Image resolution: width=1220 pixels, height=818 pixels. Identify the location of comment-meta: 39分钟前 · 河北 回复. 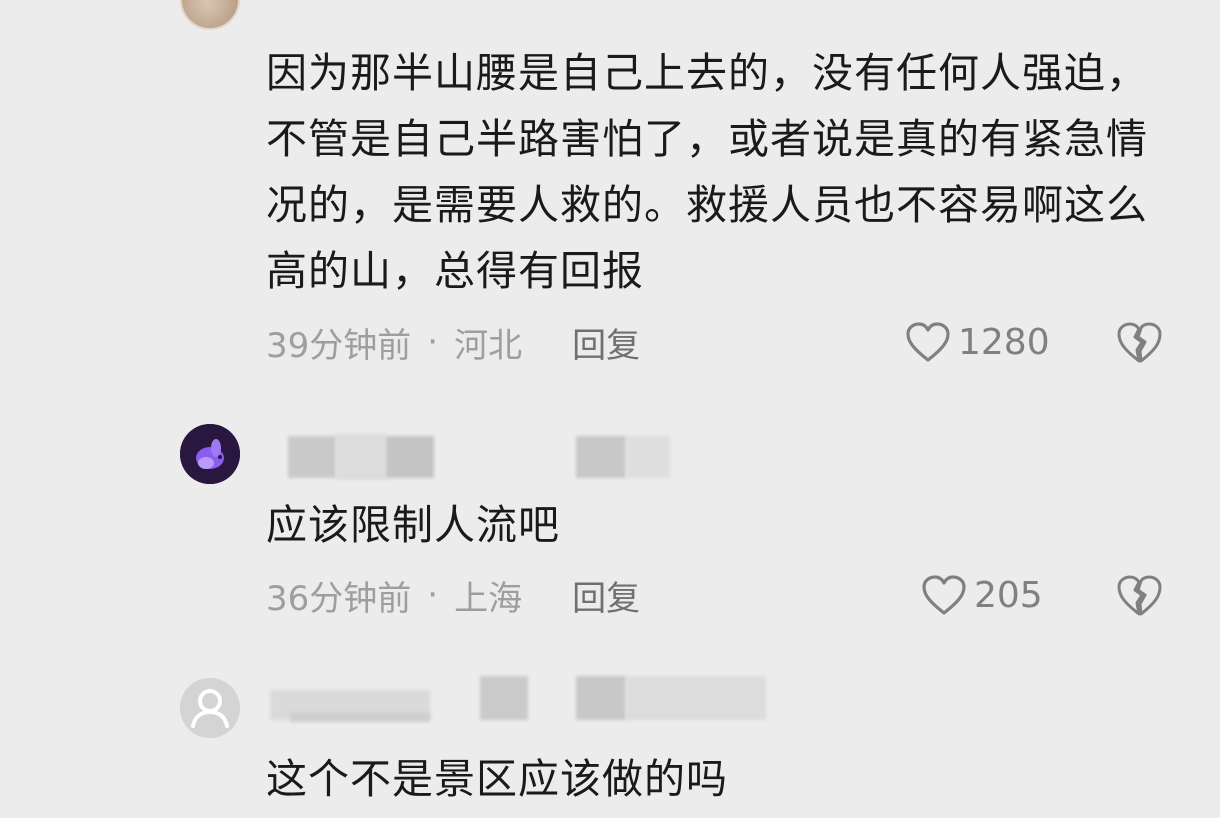
(453, 342).